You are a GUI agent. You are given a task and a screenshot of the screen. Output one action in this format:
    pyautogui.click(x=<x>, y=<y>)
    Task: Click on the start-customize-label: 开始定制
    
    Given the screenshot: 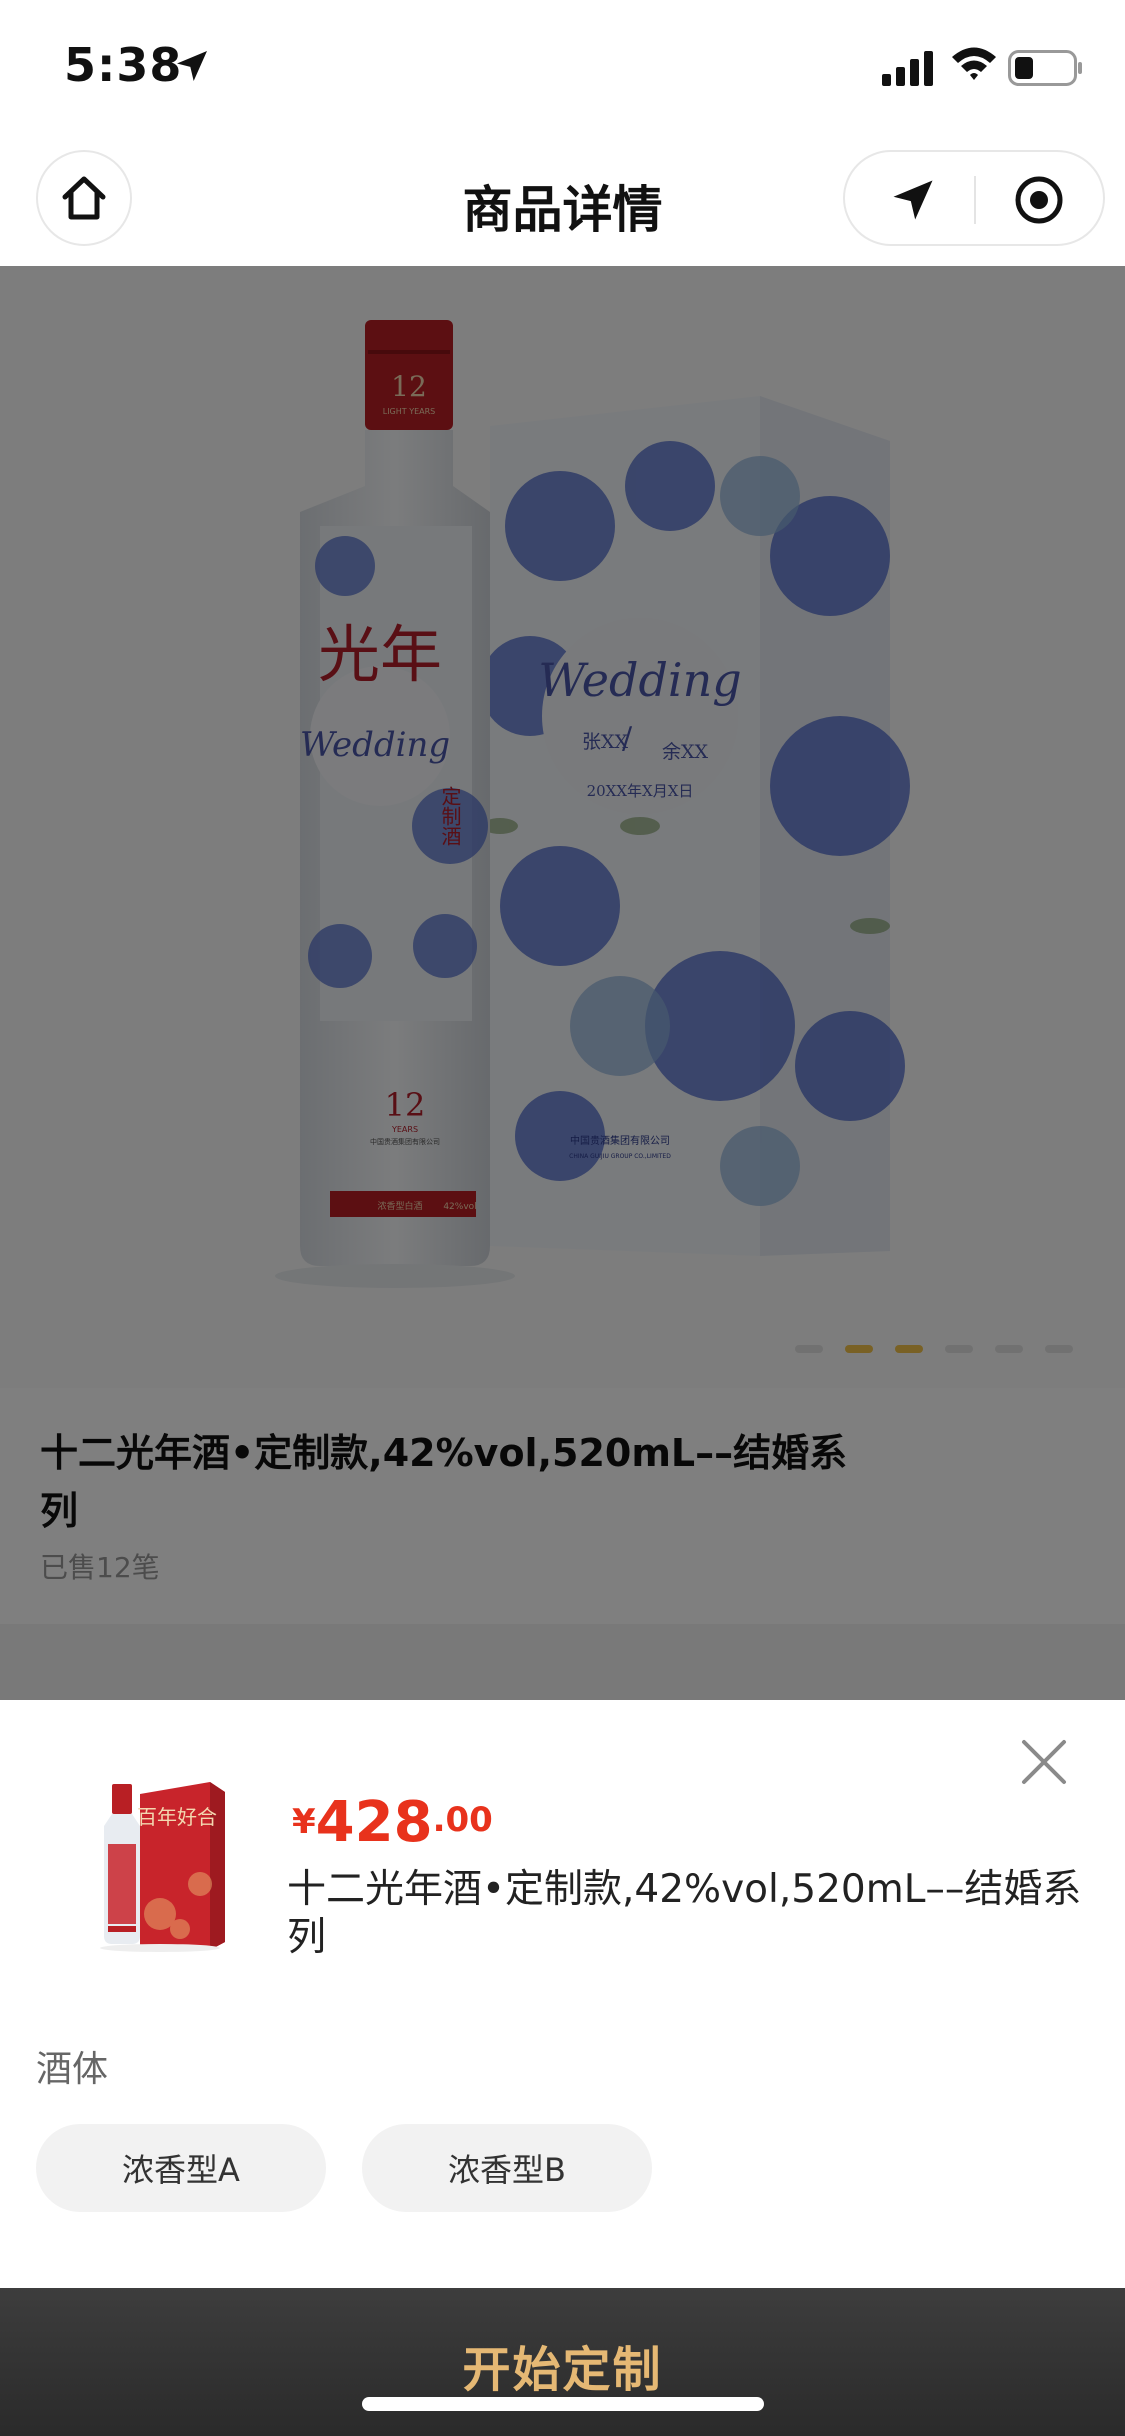 What is the action you would take?
    pyautogui.click(x=562, y=2370)
    